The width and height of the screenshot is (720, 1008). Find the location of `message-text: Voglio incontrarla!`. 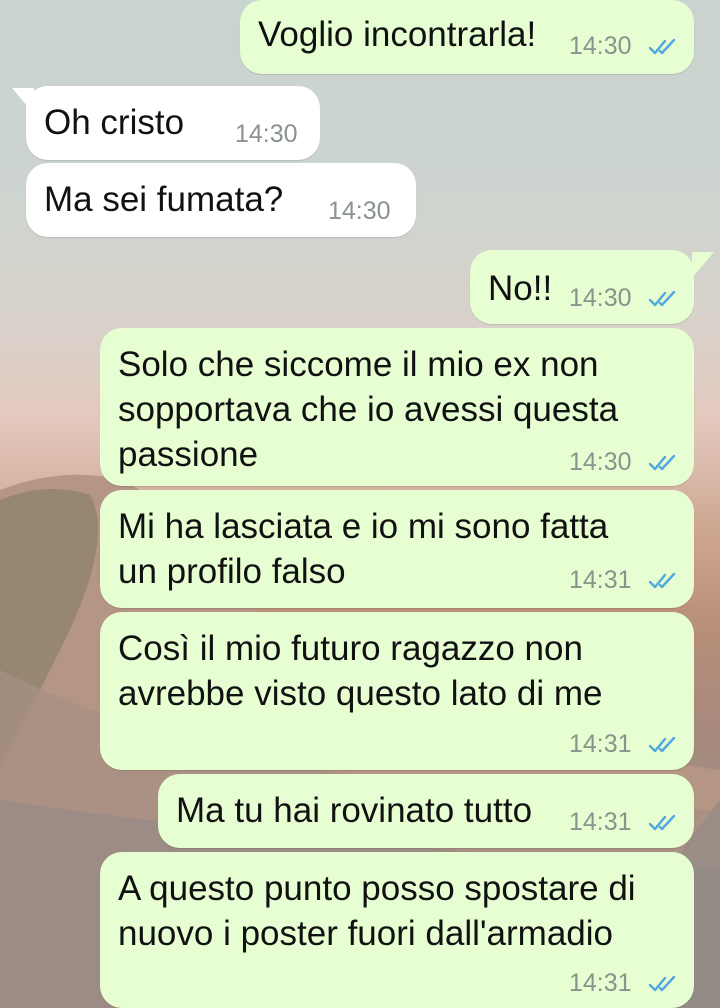

message-text: Voglio incontrarla! is located at coordinates (397, 34).